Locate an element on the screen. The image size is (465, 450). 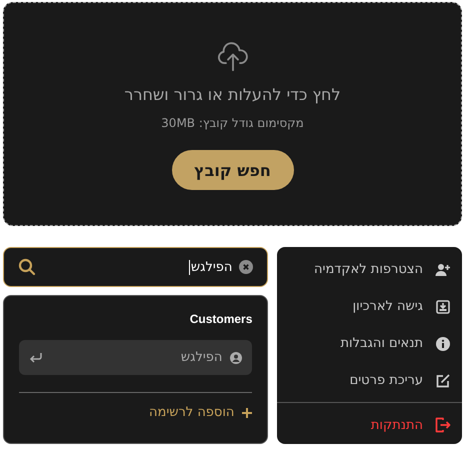
clear-icon is located at coordinates (246, 267).